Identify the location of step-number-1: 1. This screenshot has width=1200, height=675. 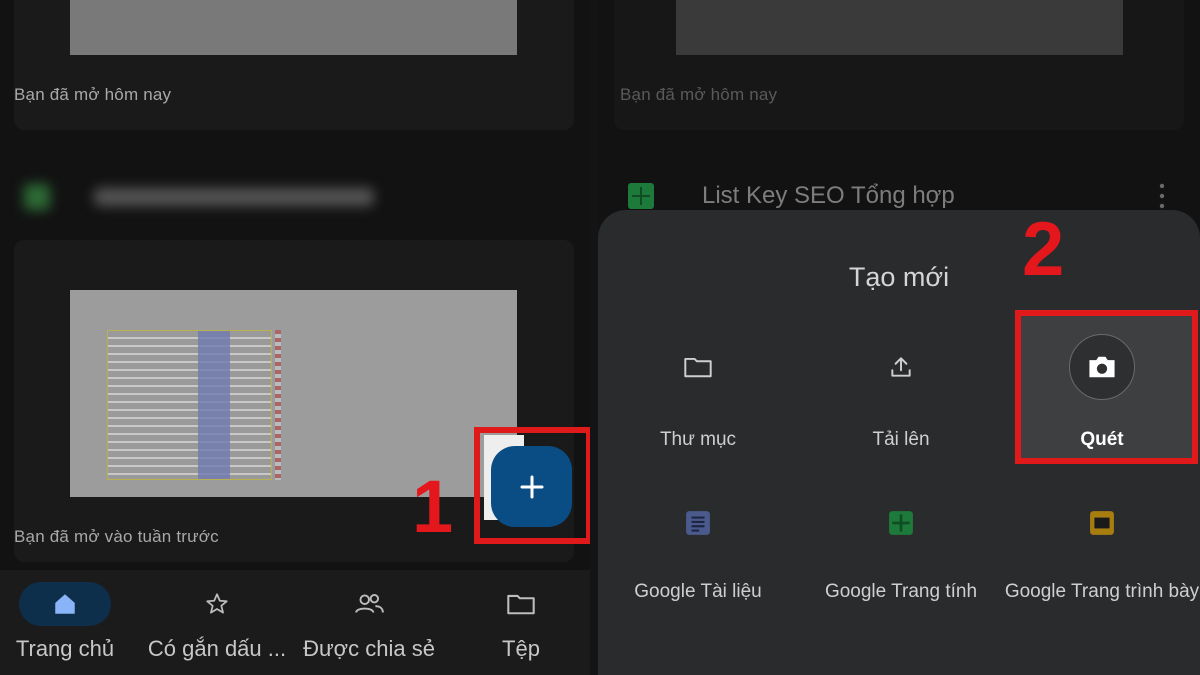
(433, 506).